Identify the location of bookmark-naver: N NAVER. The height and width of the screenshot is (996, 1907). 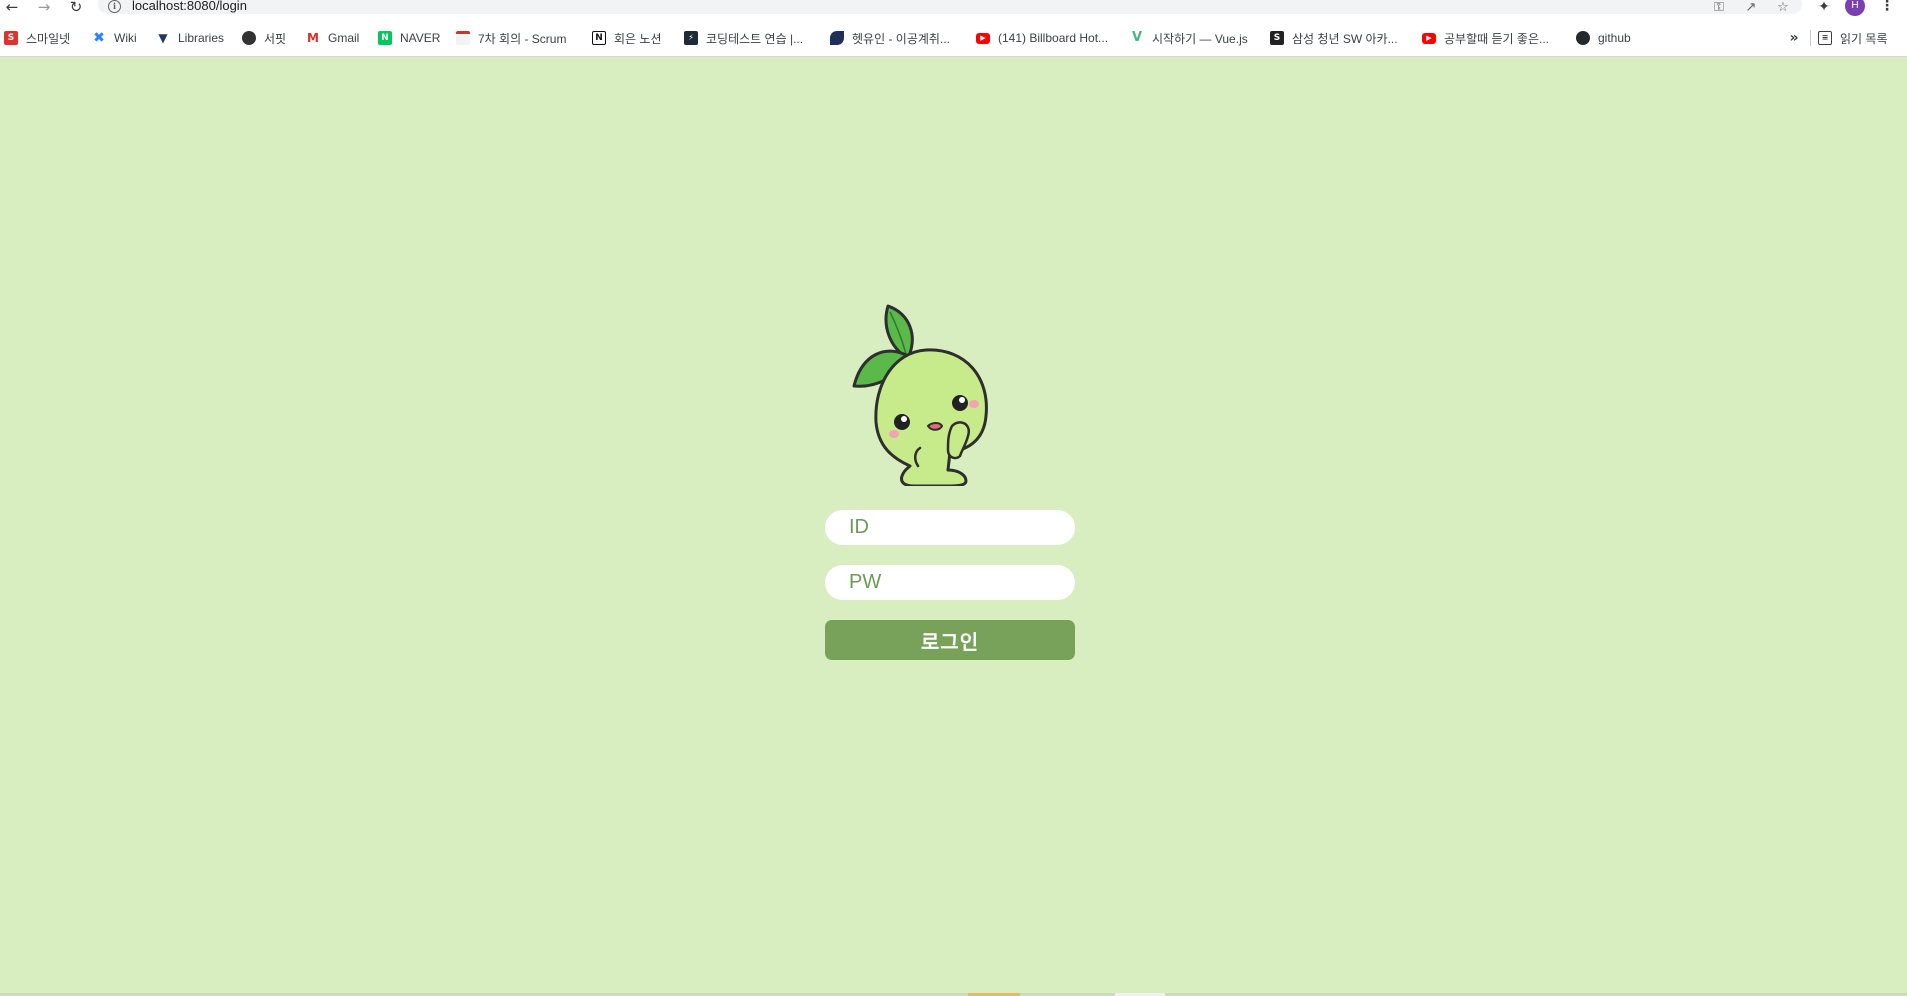
(409, 38).